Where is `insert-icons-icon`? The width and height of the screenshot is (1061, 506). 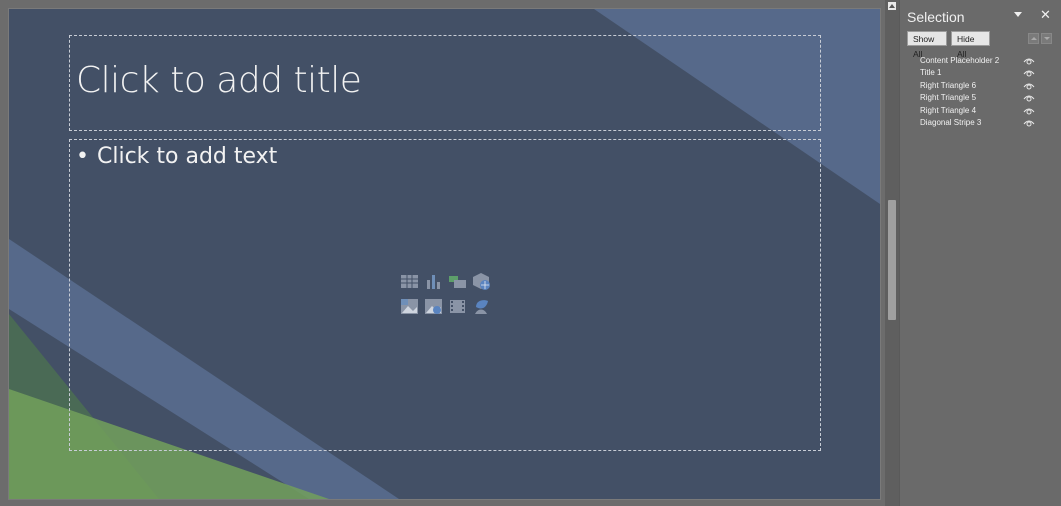
insert-icons-icon is located at coordinates (481, 306).